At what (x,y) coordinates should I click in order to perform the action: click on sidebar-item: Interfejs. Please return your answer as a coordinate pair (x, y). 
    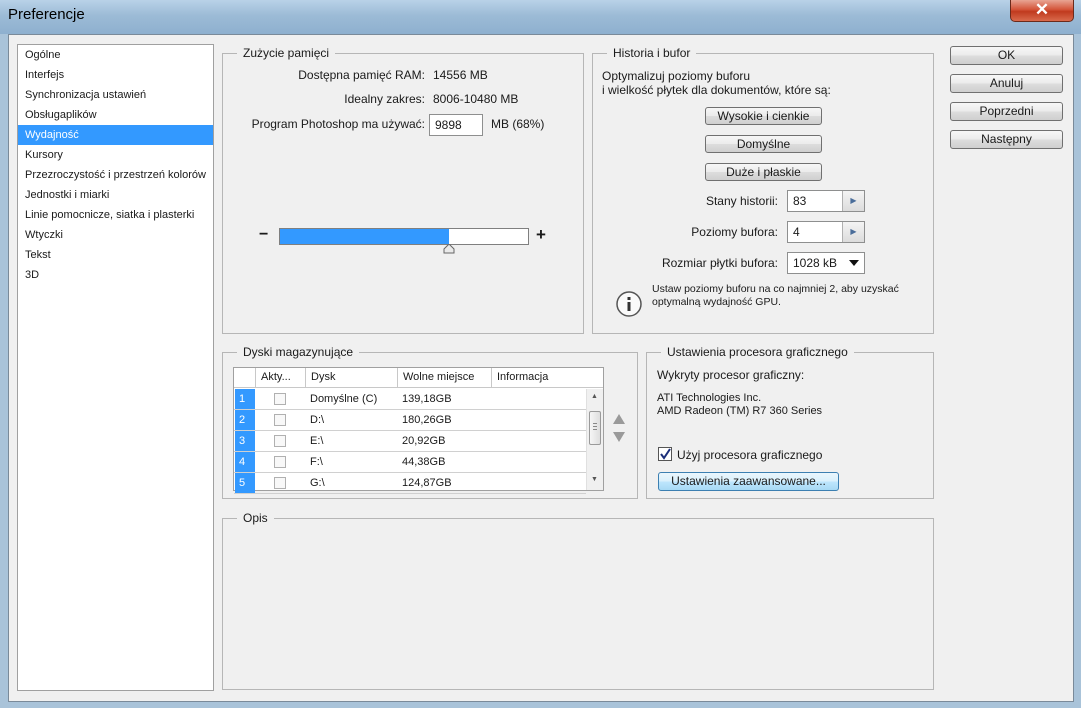
    Looking at the image, I should click on (115, 75).